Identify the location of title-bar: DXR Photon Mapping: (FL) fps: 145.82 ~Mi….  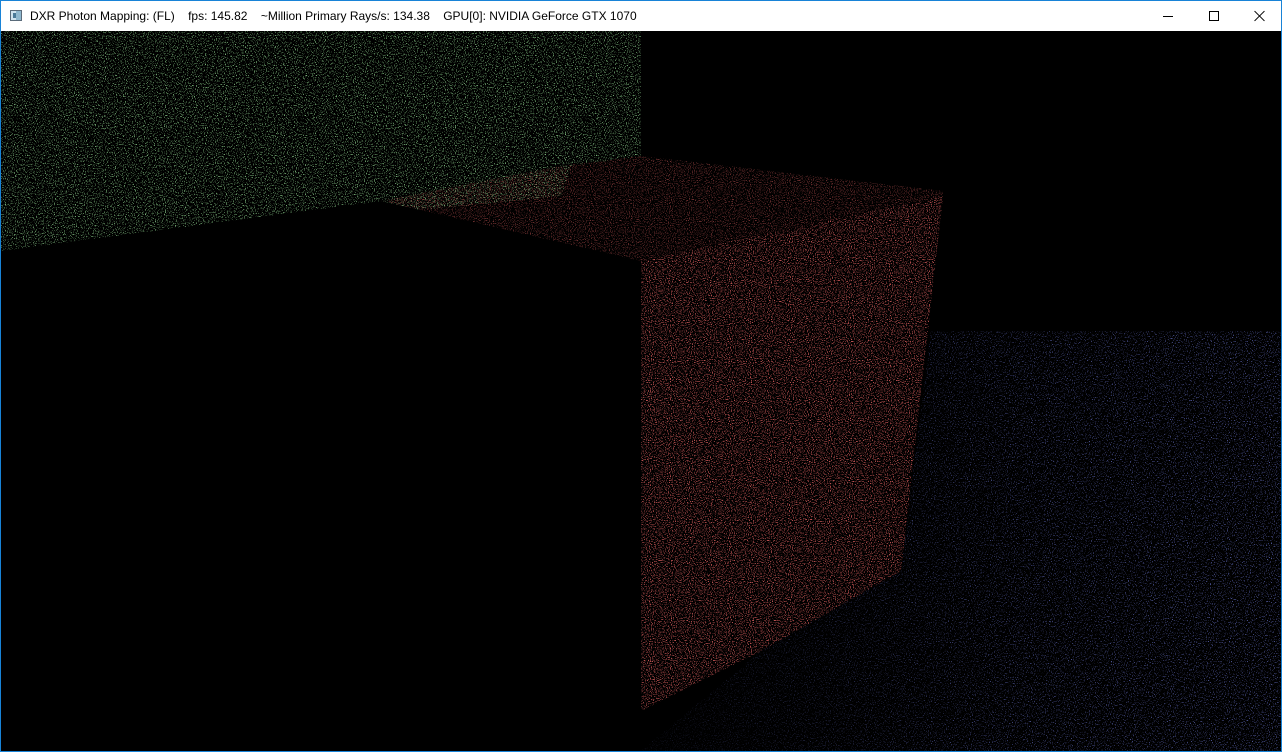
(641, 16).